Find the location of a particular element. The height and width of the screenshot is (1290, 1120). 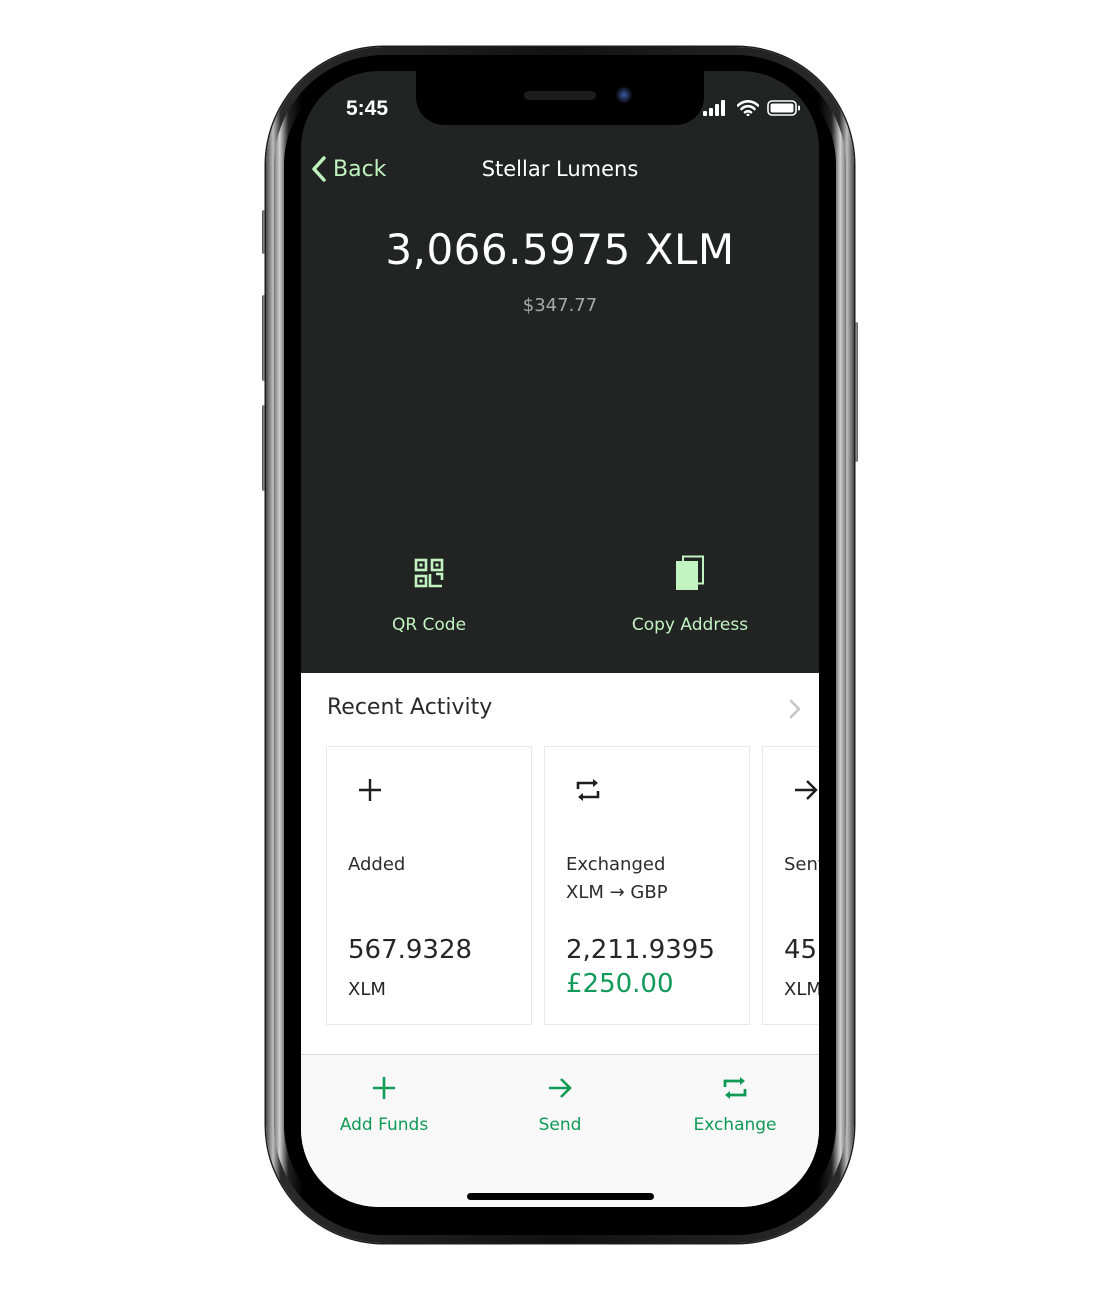

home-indicator is located at coordinates (560, 1196).